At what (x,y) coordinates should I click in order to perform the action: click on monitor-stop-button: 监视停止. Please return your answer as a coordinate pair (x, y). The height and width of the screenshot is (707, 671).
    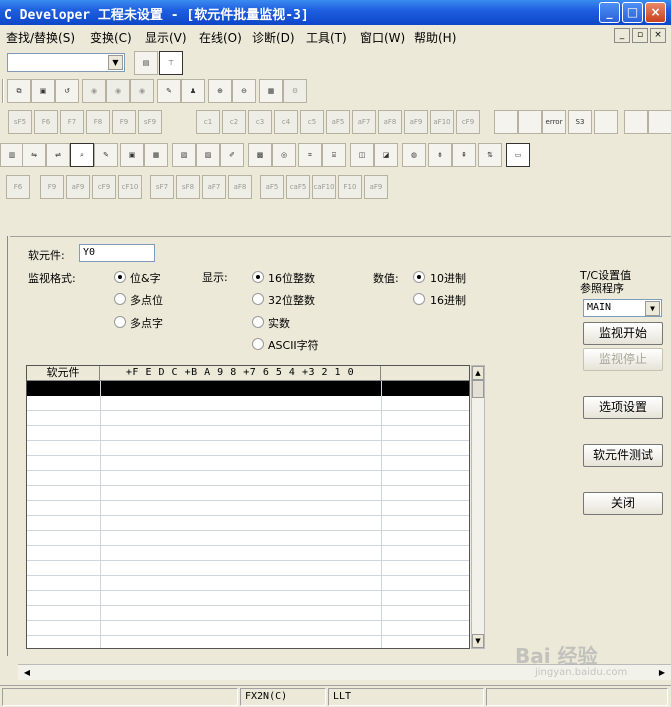
    Looking at the image, I should click on (623, 359).